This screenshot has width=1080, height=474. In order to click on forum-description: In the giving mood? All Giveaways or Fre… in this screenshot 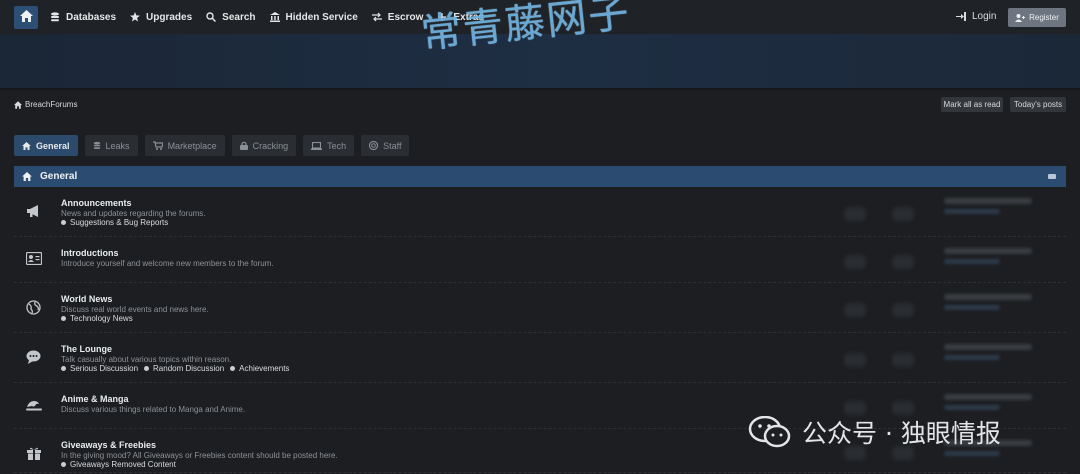, I will do `click(199, 455)`.